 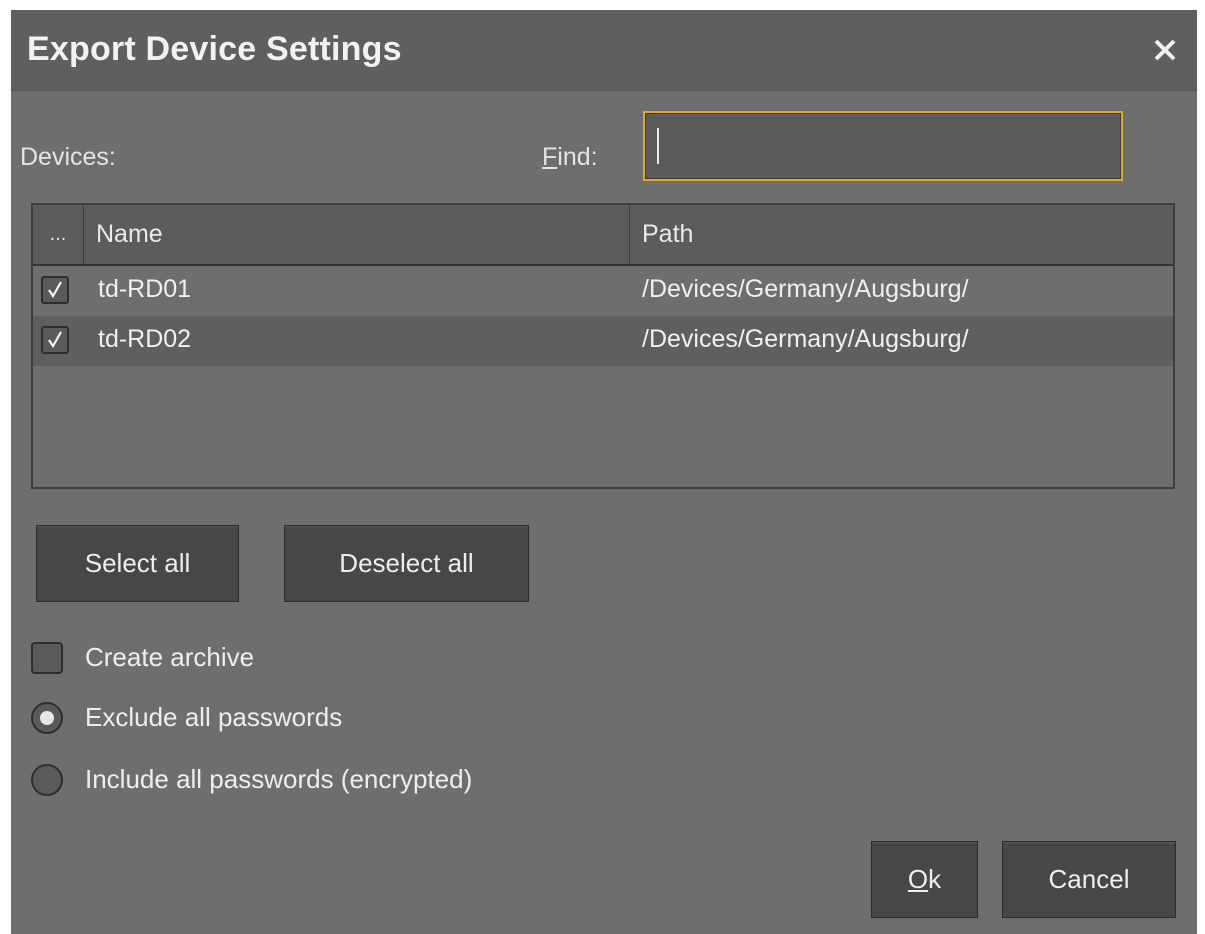 I want to click on create-archive-checkbox, so click(x=47, y=658).